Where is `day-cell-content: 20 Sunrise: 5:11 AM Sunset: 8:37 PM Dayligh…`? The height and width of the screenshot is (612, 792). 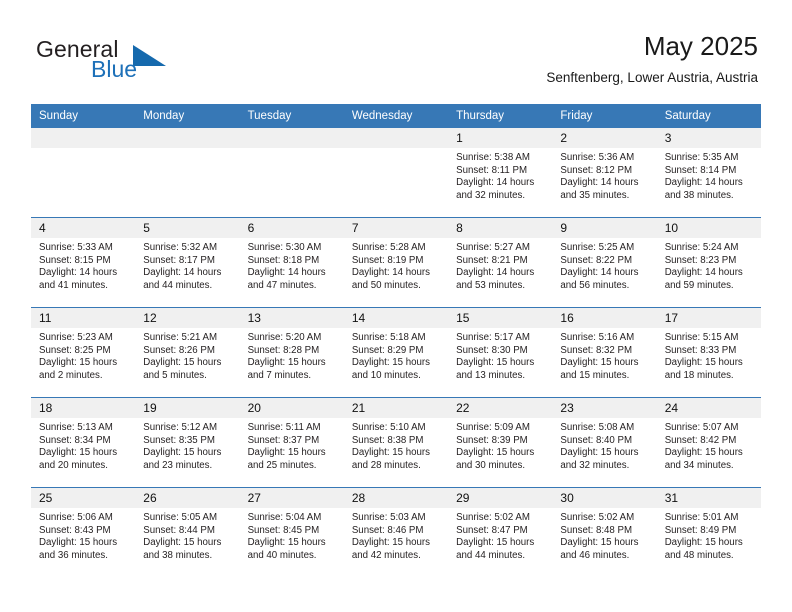 day-cell-content: 20 Sunrise: 5:11 AM Sunset: 8:37 PM Dayligh… is located at coordinates (291, 442).